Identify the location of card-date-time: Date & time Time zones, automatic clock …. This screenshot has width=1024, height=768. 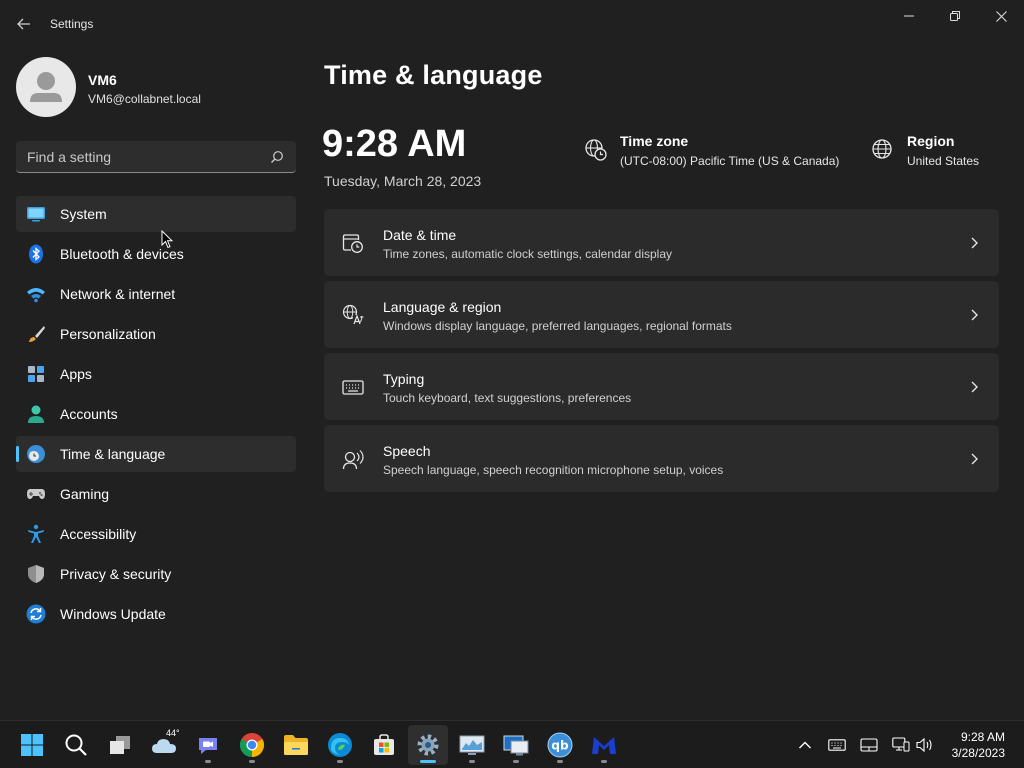
(661, 242).